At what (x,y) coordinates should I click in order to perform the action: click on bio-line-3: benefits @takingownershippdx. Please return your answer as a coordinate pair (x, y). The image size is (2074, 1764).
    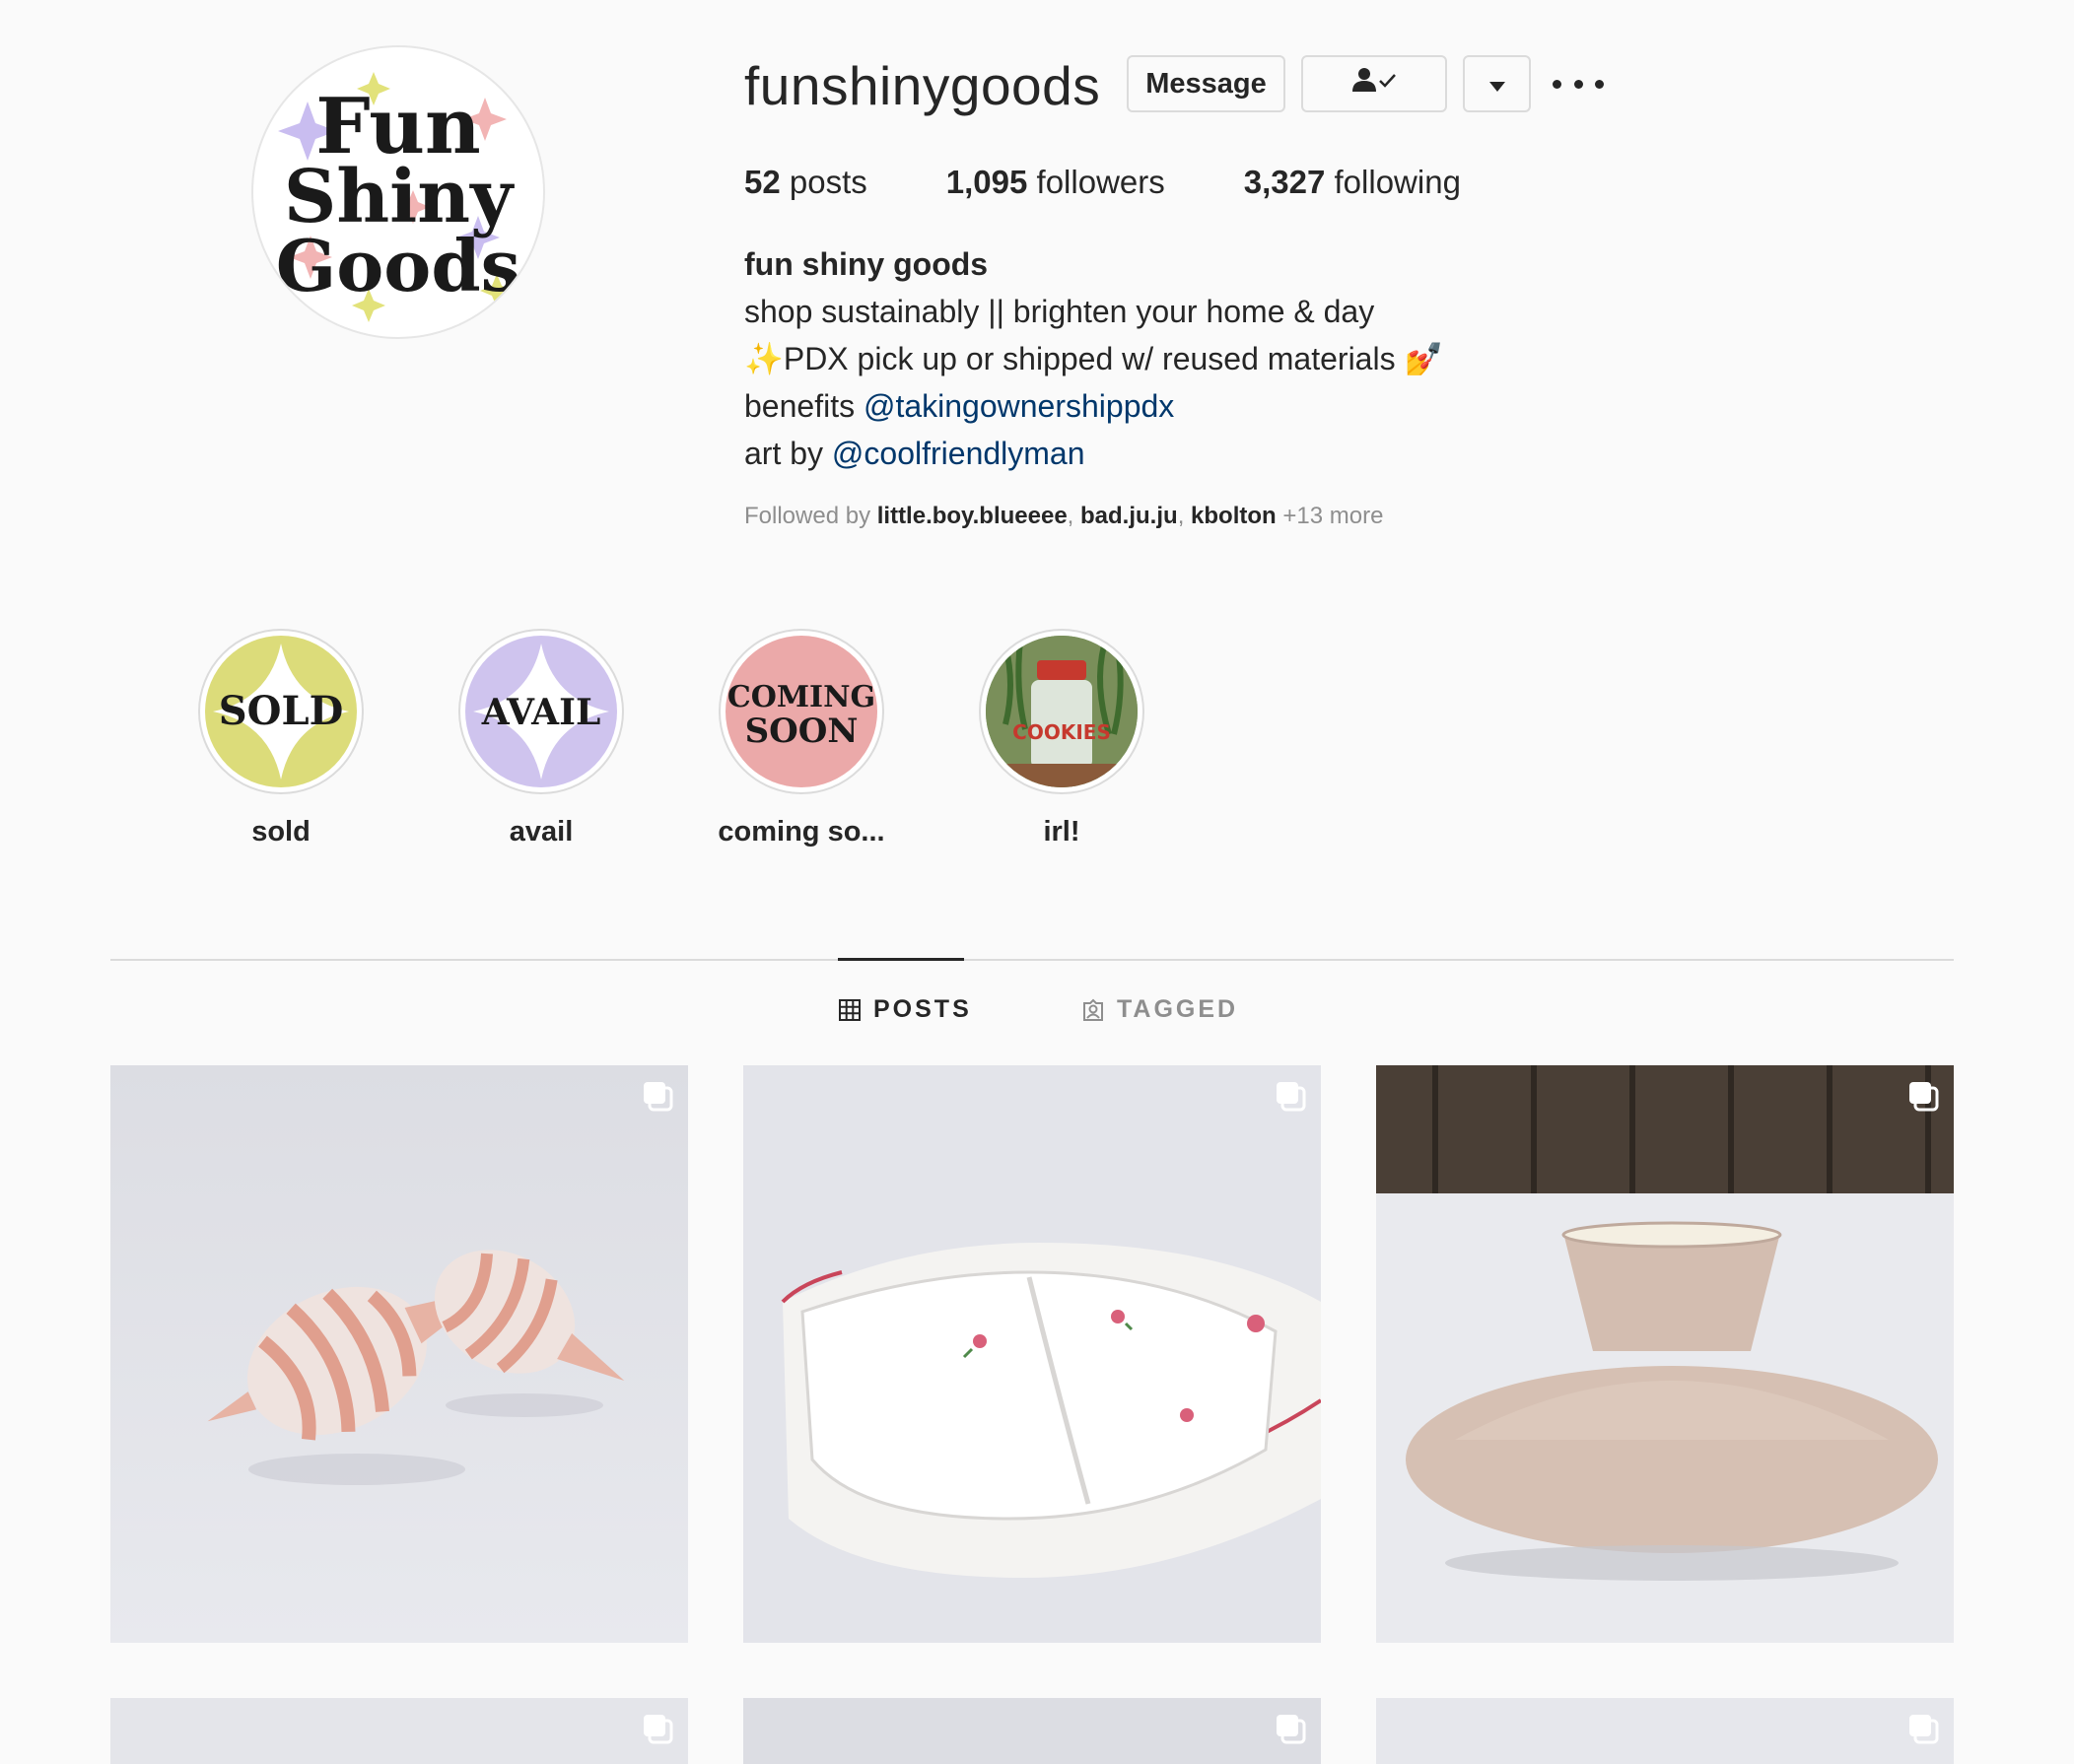
    Looking at the image, I should click on (1093, 406).